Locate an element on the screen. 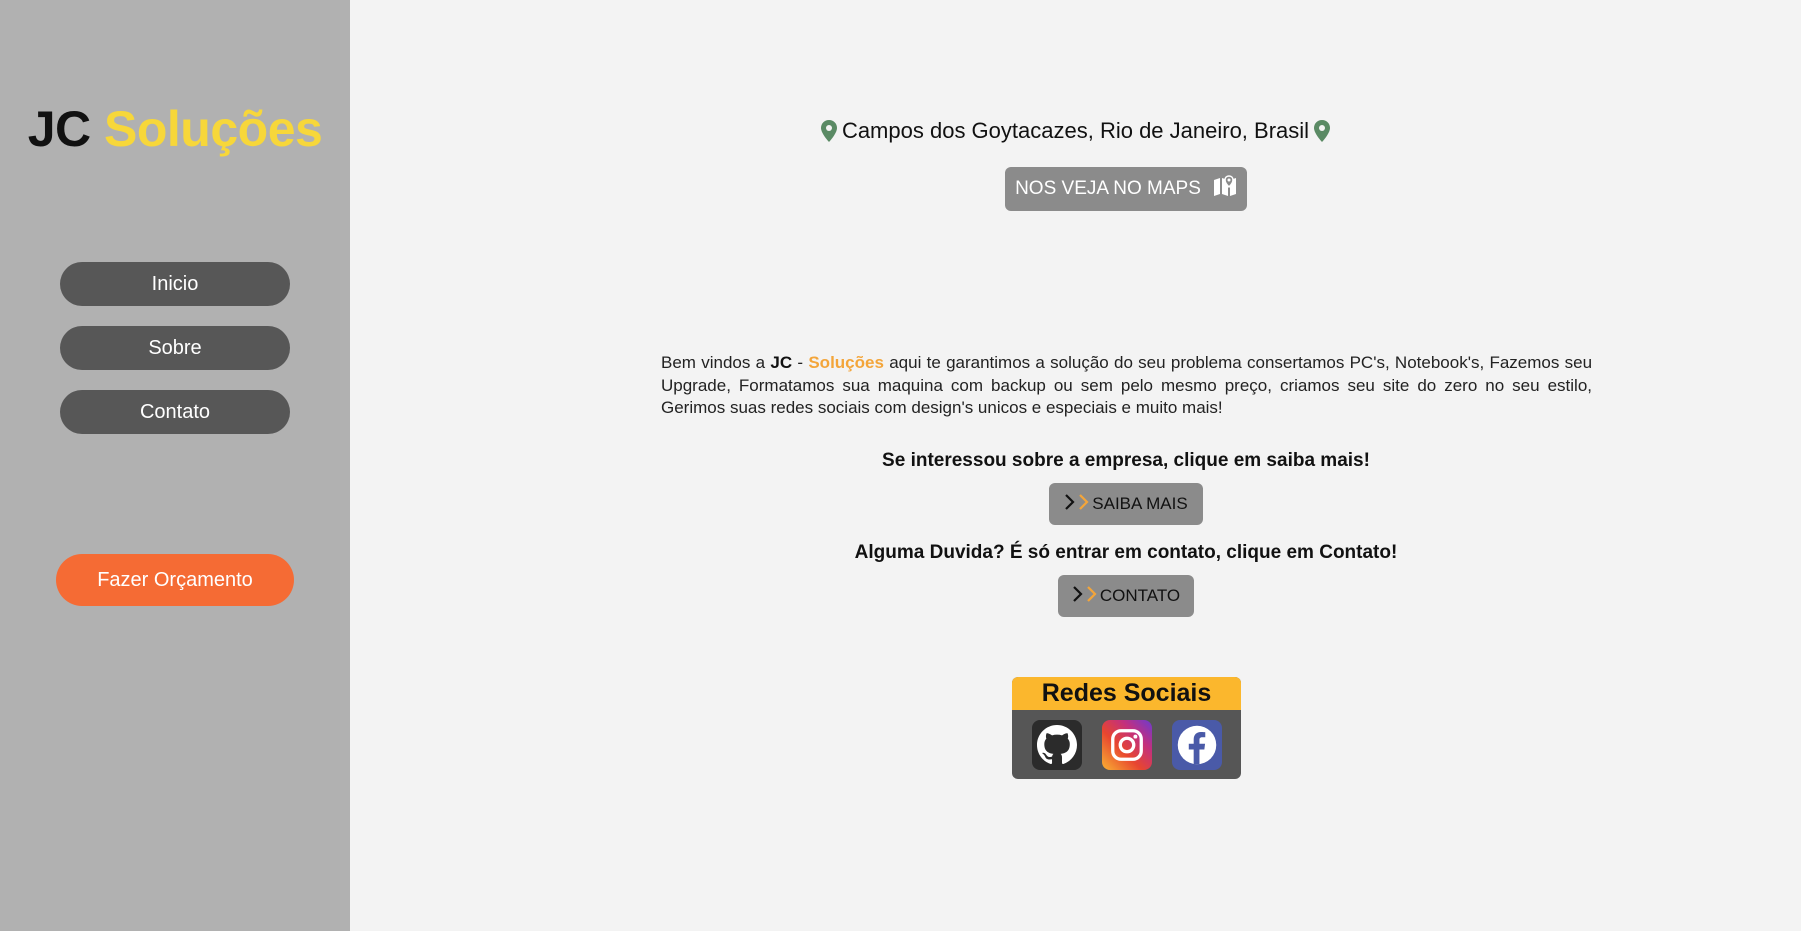 Image resolution: width=1801 pixels, height=931 pixels. intro-dash: - is located at coordinates (800, 362).